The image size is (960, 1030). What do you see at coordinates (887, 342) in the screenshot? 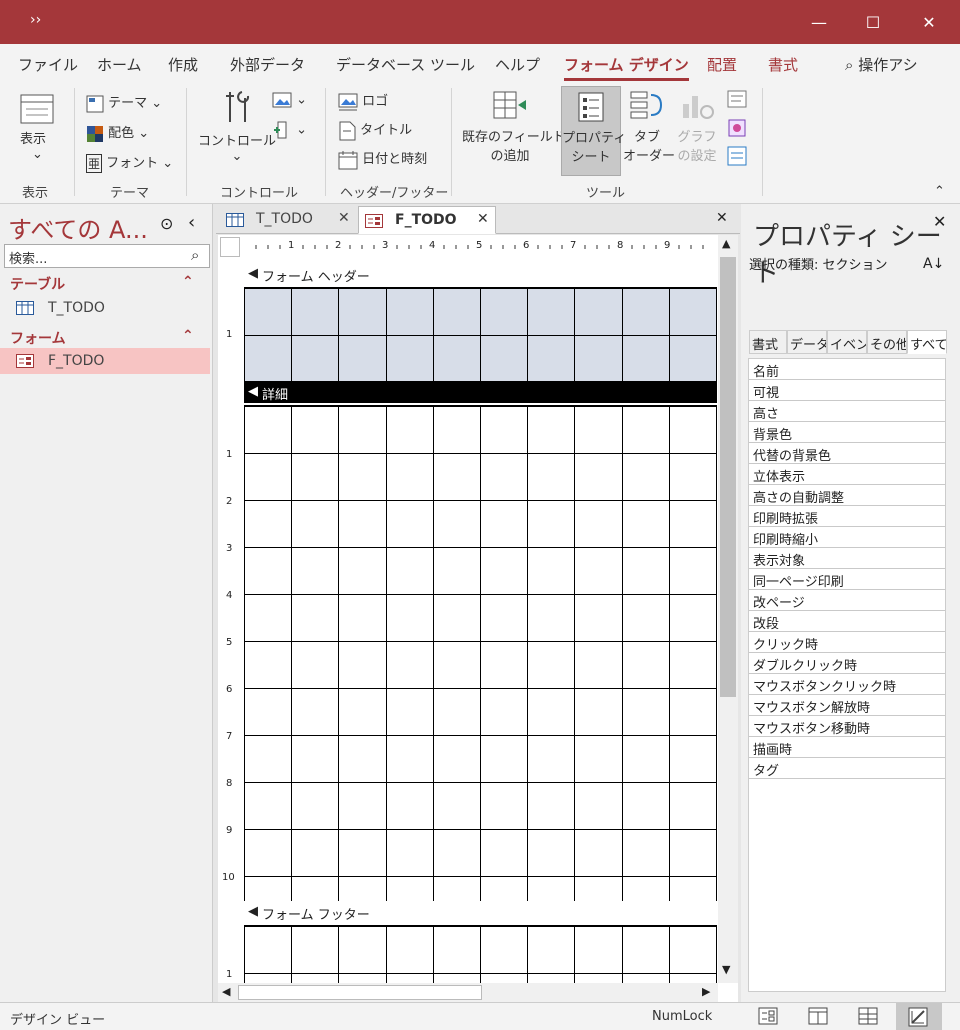
I see `prop-tab-other: その他` at bounding box center [887, 342].